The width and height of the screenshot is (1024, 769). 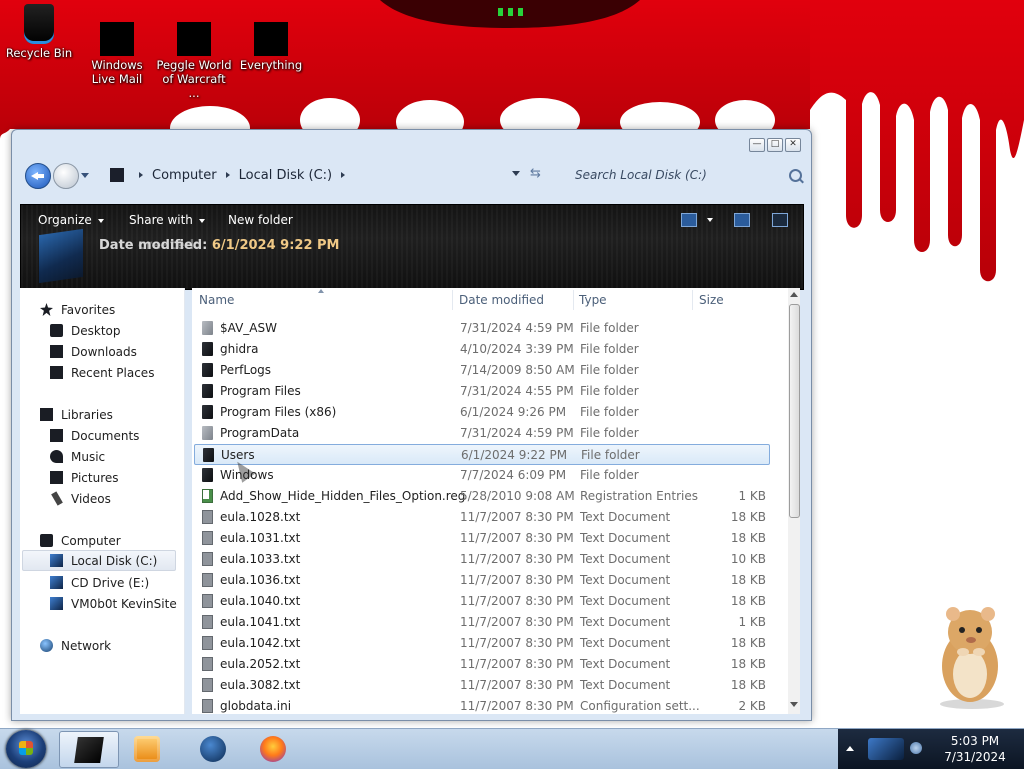 What do you see at coordinates (39, 32) in the screenshot?
I see `desktop-icon-recycle-bin: Recycle Bin` at bounding box center [39, 32].